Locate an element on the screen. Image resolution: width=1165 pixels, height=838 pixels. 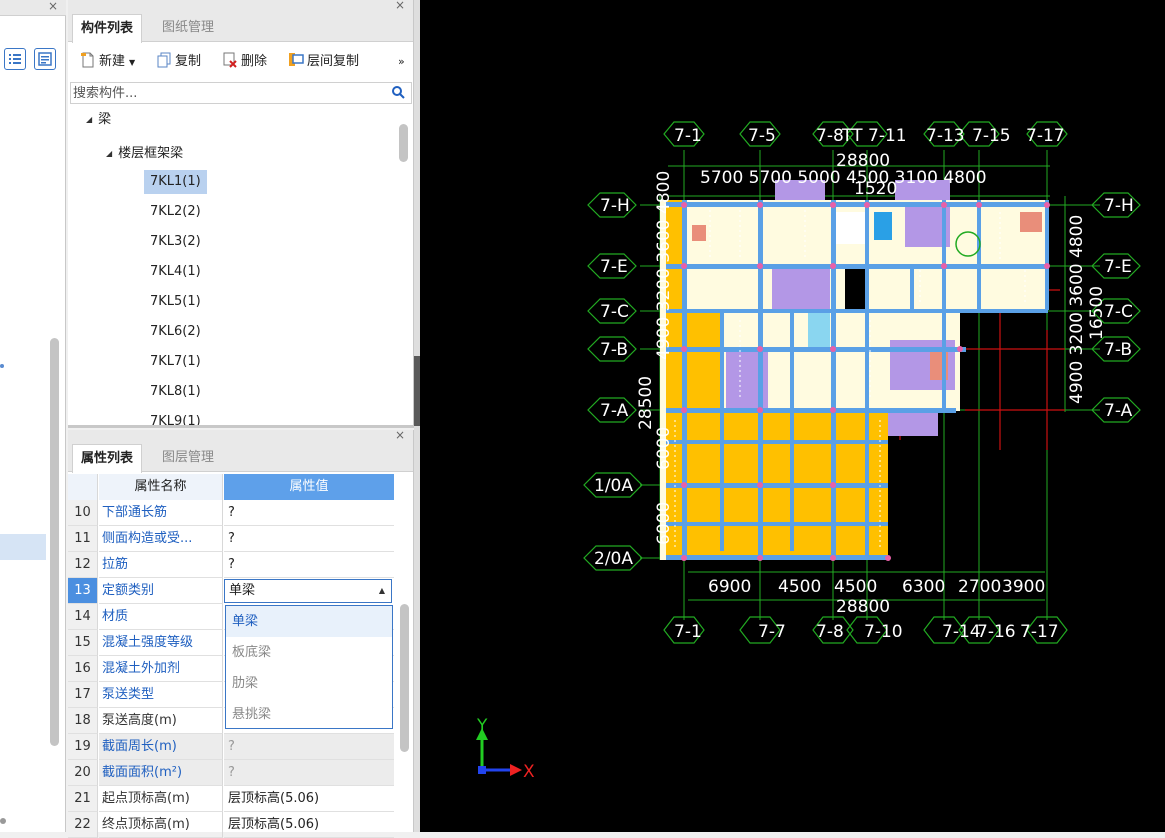
tab-layer-management: 图层管理 is located at coordinates (188, 458).